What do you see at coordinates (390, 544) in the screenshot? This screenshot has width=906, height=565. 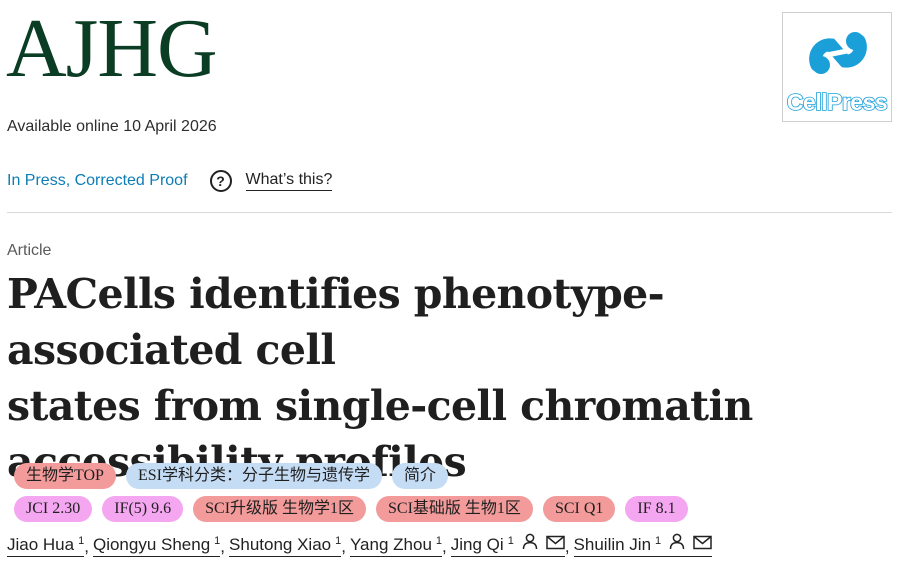 I see `author-name: Yang Zhou` at bounding box center [390, 544].